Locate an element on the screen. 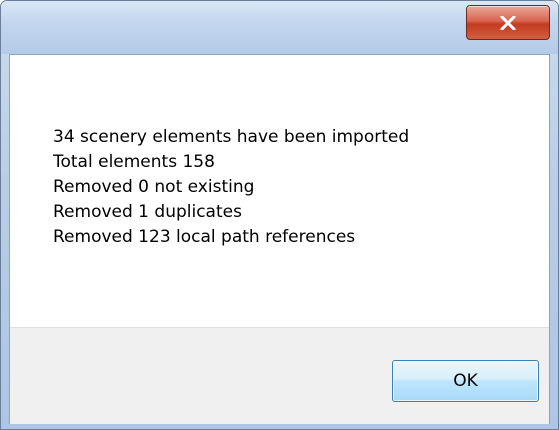 This screenshot has height=430, width=559. message-line-not-existing: Removed 0 not existing is located at coordinates (154, 187).